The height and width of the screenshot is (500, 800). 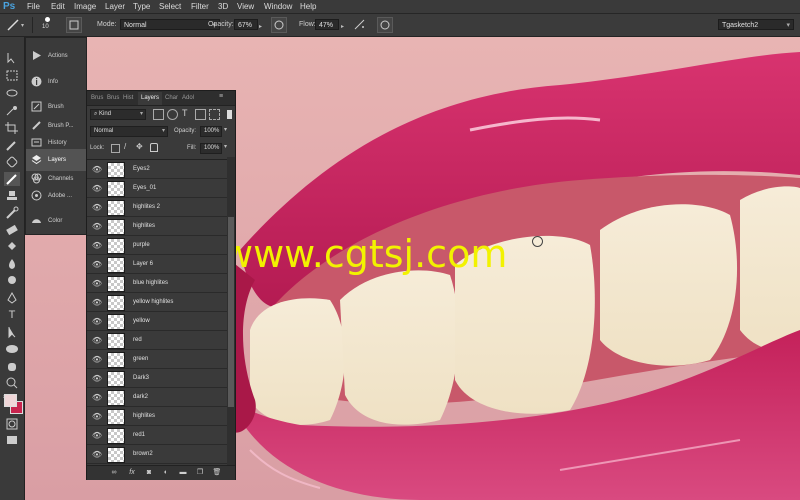 I want to click on history-brush-tool-icon, so click(x=12, y=213).